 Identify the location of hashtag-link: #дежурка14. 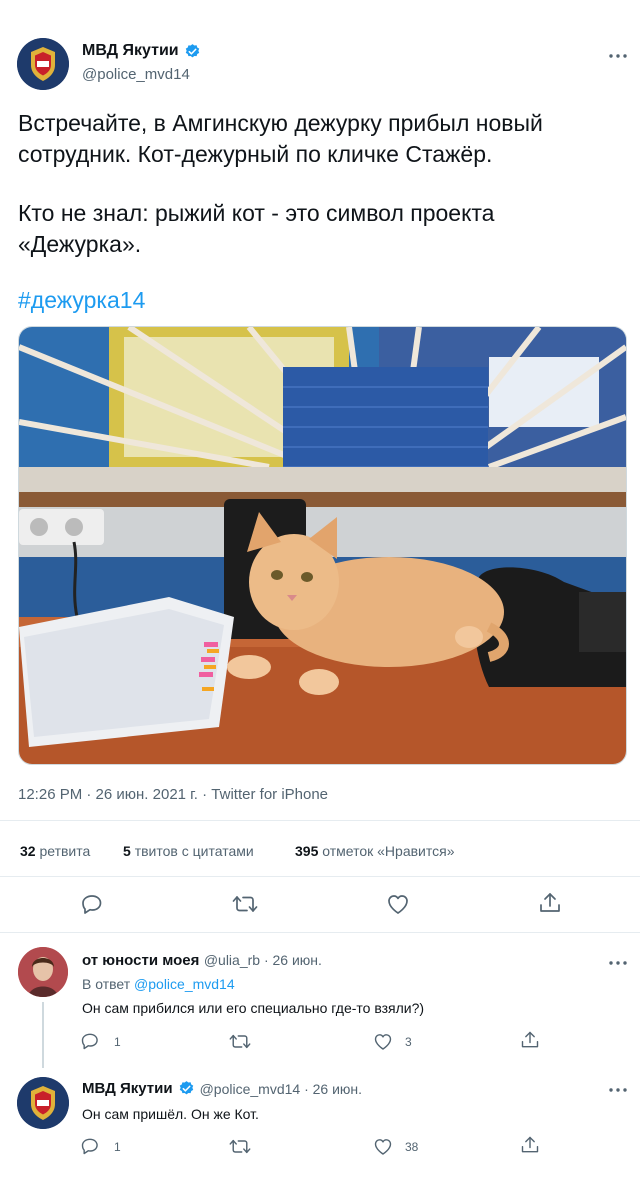
(81, 300).